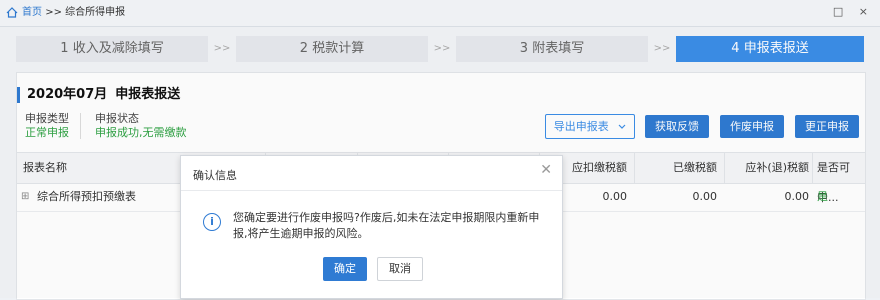 This screenshot has width=880, height=300. Describe the element at coordinates (400, 269) in the screenshot. I see `cancel-button: 取消` at that location.